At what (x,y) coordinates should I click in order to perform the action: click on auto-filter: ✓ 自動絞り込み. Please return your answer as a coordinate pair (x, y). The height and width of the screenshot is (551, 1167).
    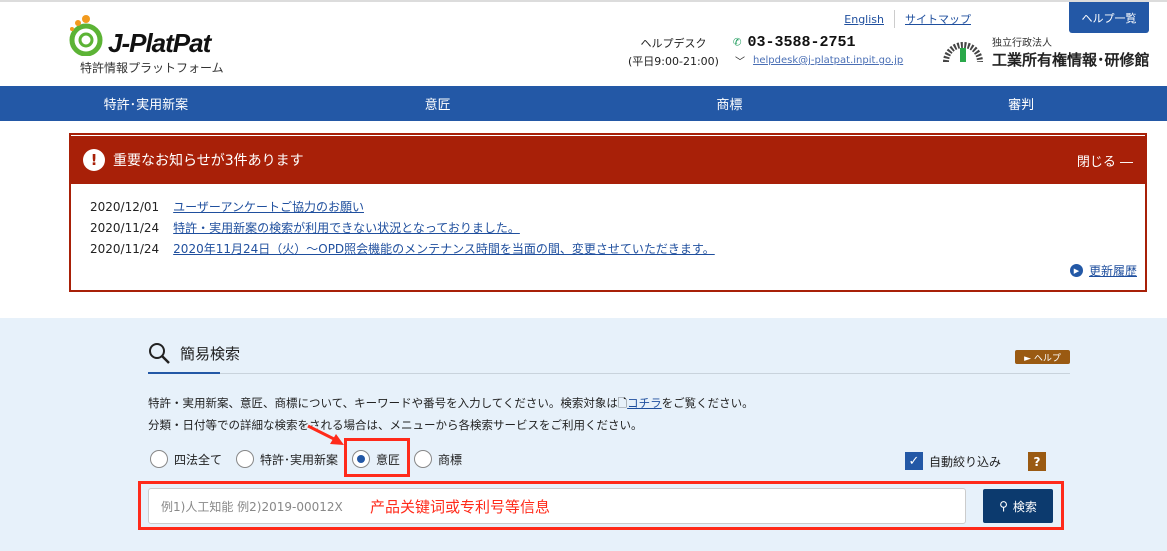
    Looking at the image, I should click on (953, 461).